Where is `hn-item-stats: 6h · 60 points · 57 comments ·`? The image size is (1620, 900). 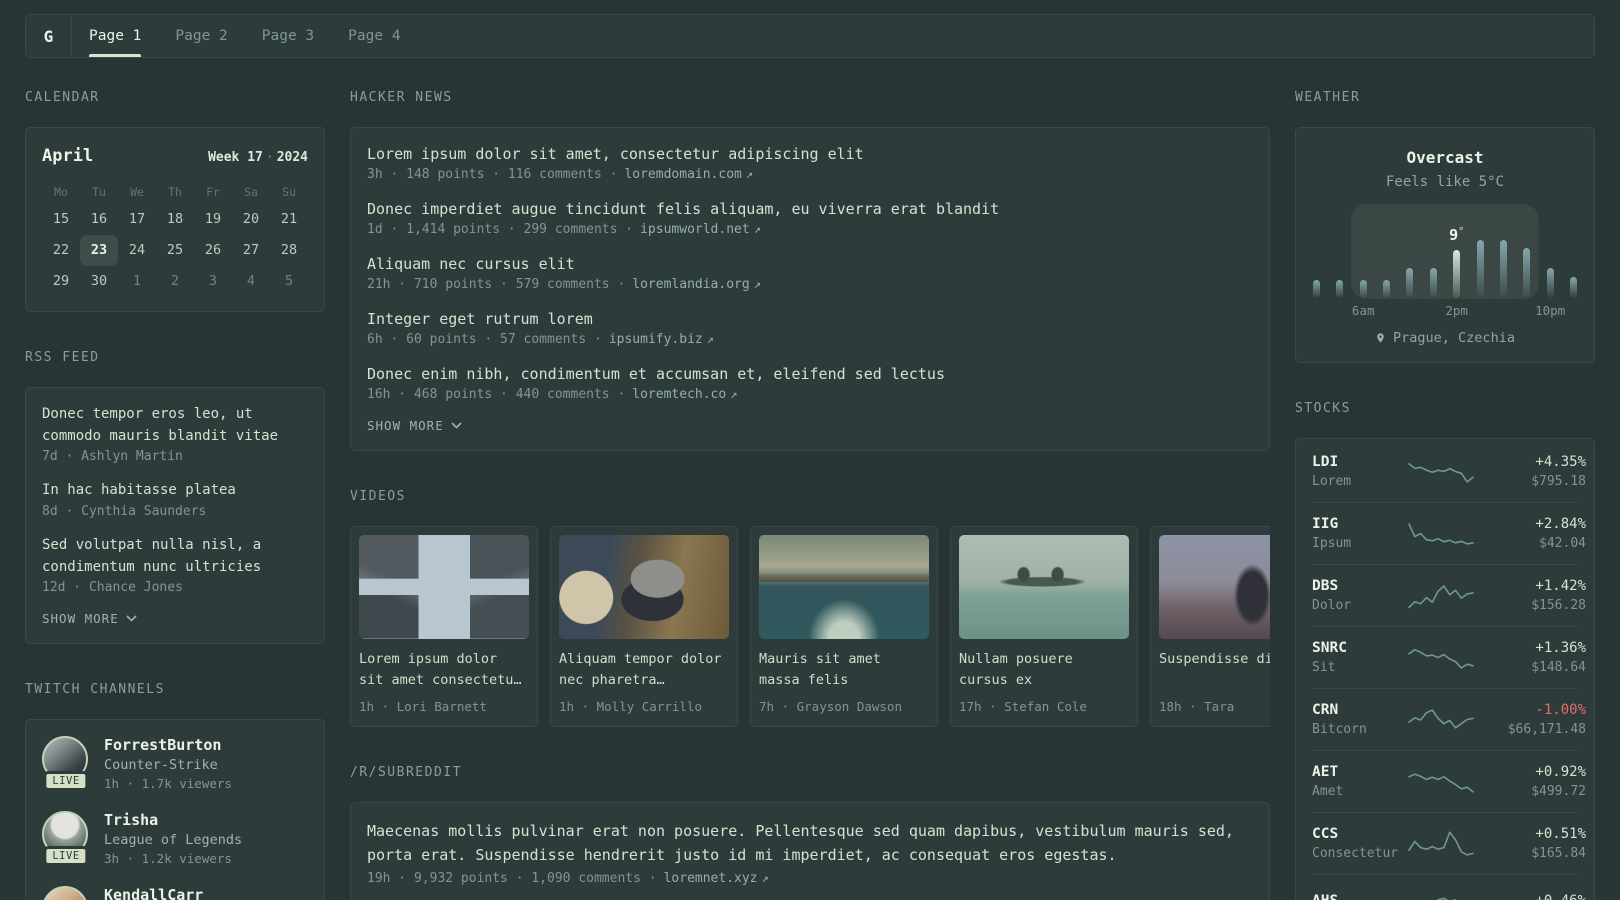
hn-item-stats: 6h · 60 points · 57 comments · is located at coordinates (484, 339).